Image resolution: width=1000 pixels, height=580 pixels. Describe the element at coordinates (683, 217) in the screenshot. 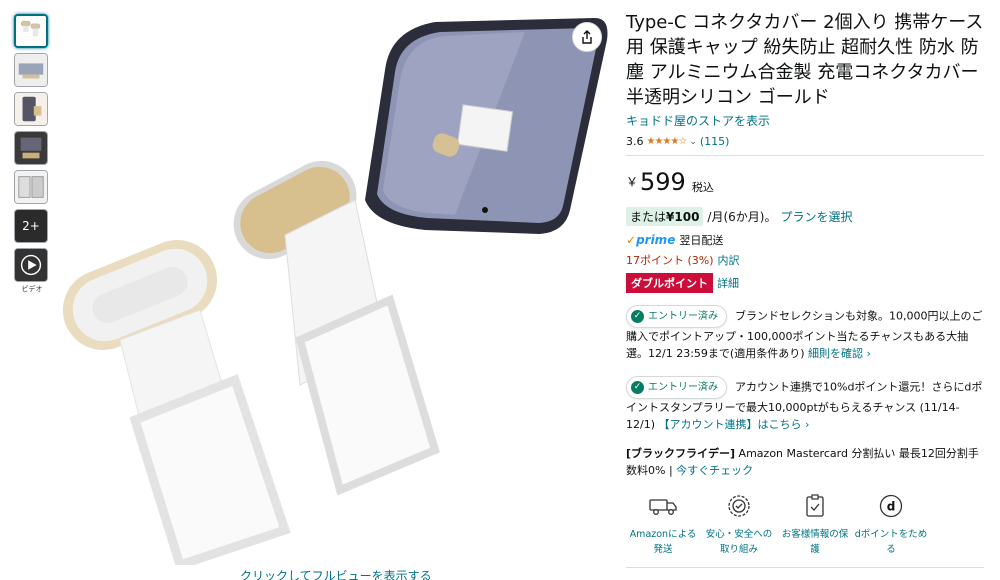

I see `installment-amount: ¥100` at that location.